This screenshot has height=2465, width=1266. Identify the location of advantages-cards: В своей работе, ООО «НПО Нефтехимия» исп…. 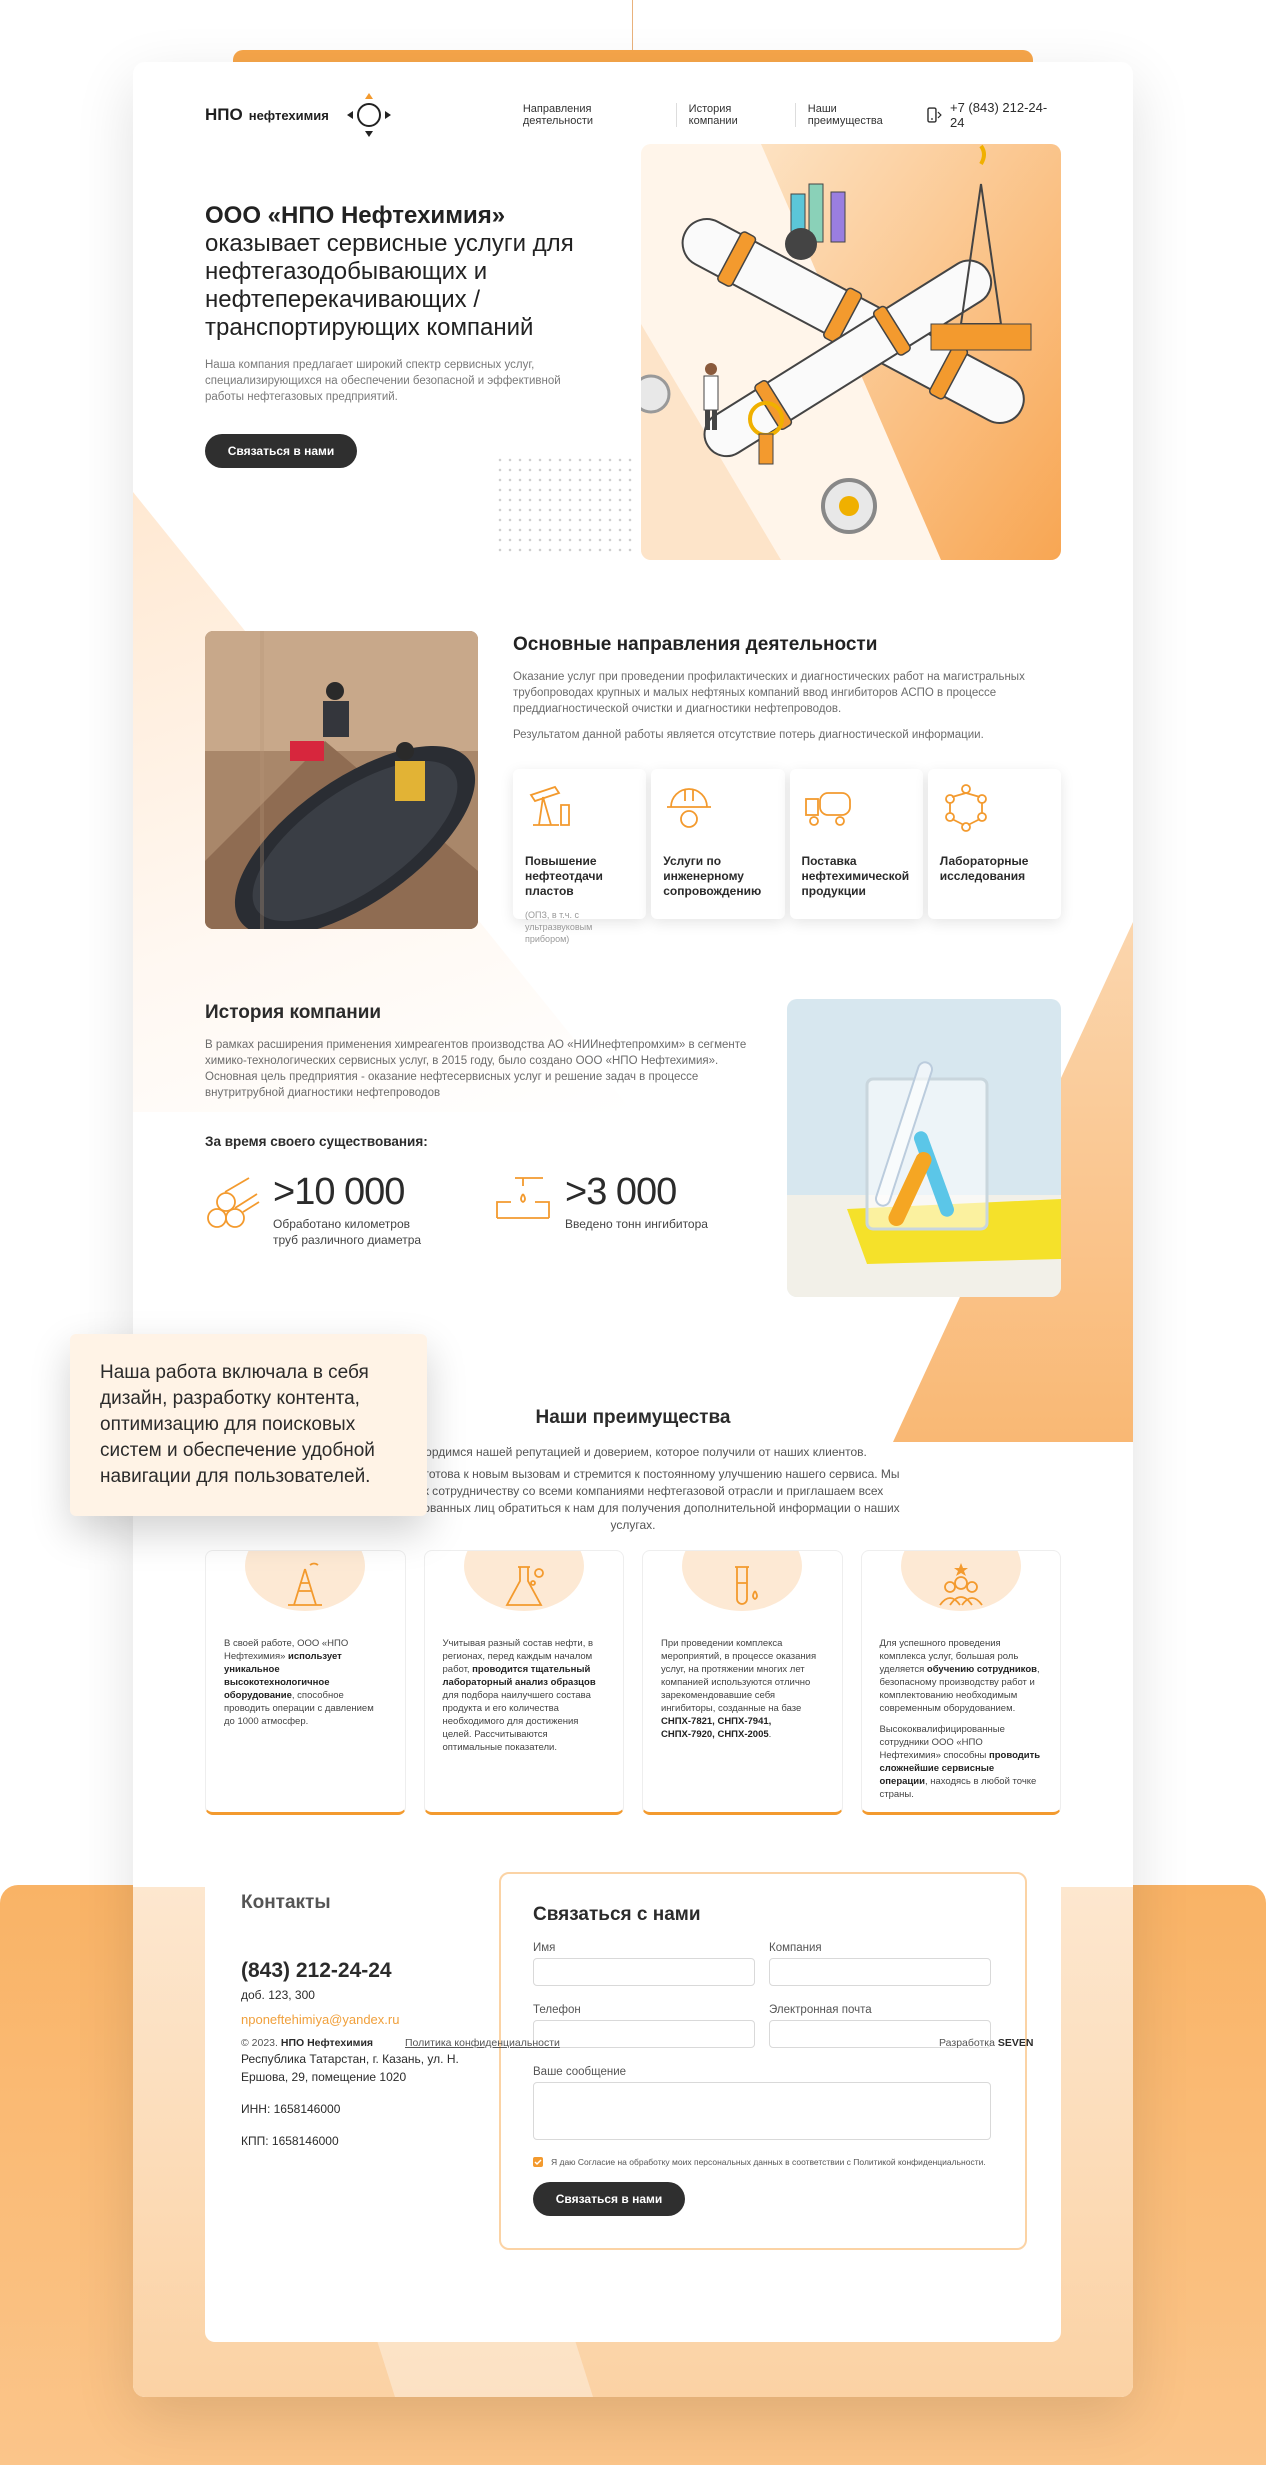
(633, 1682).